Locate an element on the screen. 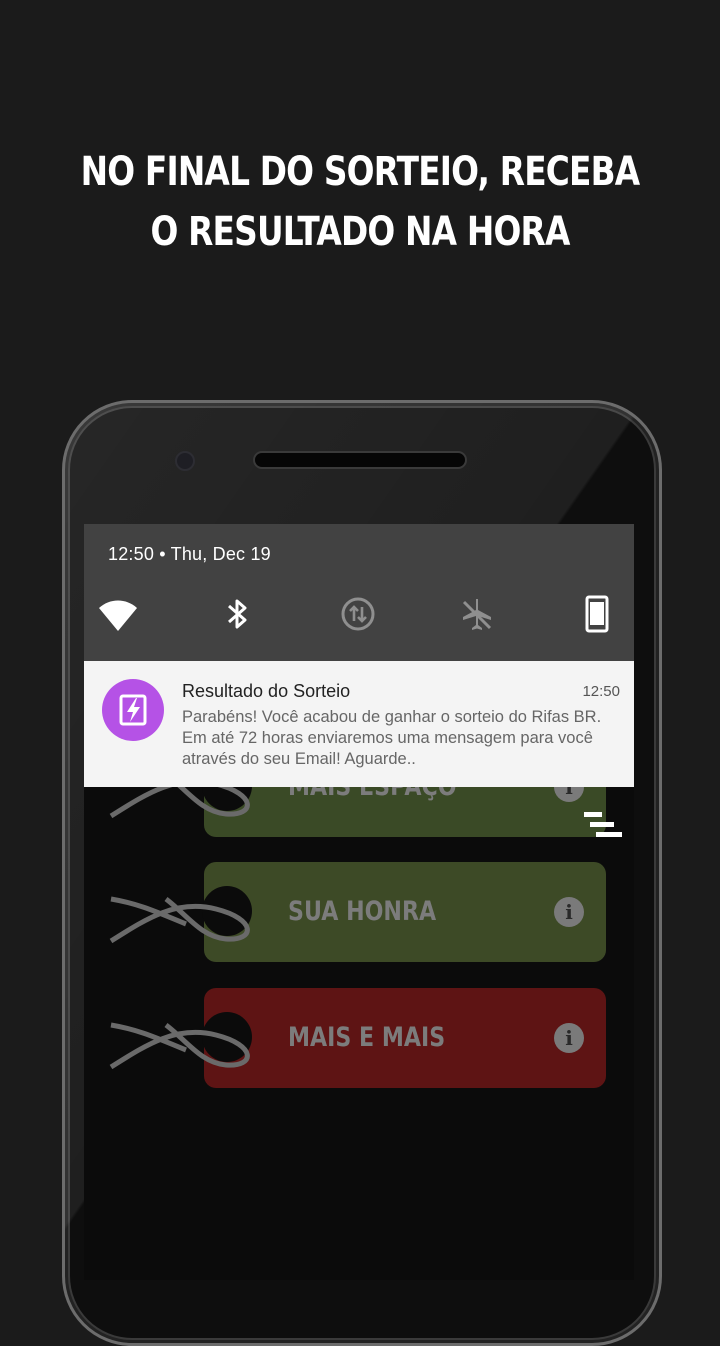 This screenshot has width=720, height=1346. status-time-date: 12:50 • Thu, Dec 19 is located at coordinates (189, 554).